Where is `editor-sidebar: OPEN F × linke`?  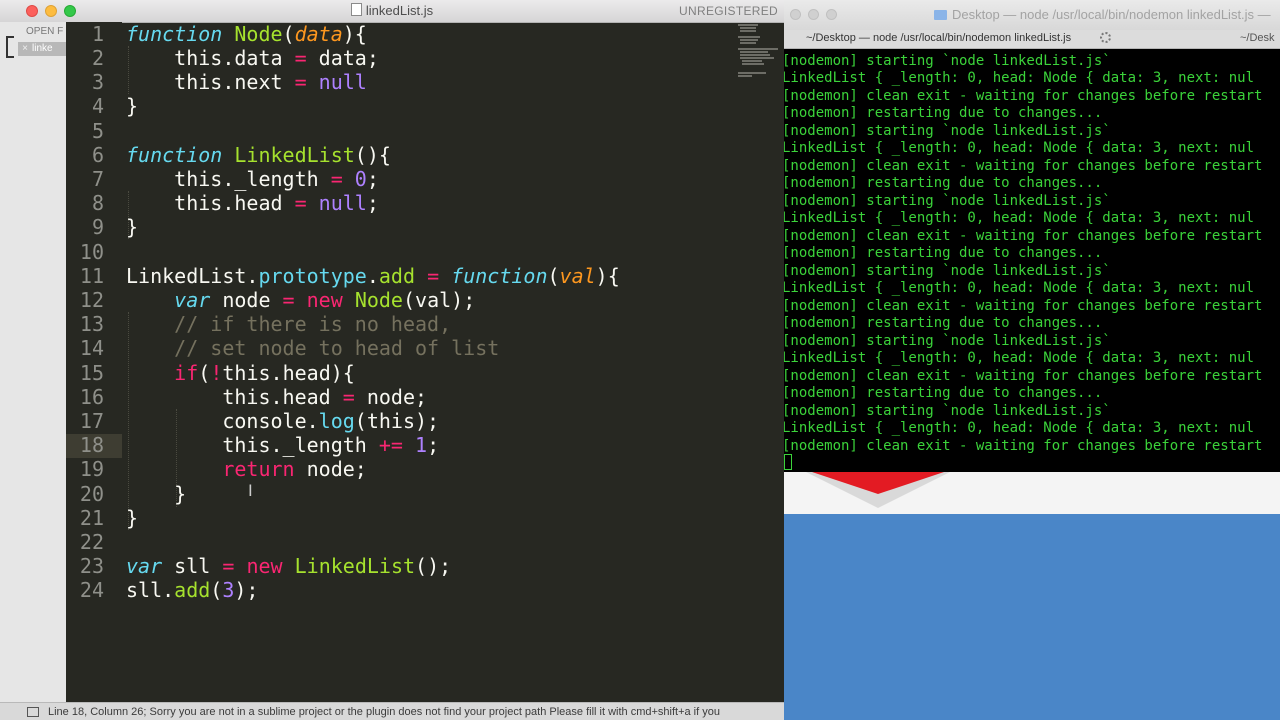
editor-sidebar: OPEN F × linke is located at coordinates (33, 362).